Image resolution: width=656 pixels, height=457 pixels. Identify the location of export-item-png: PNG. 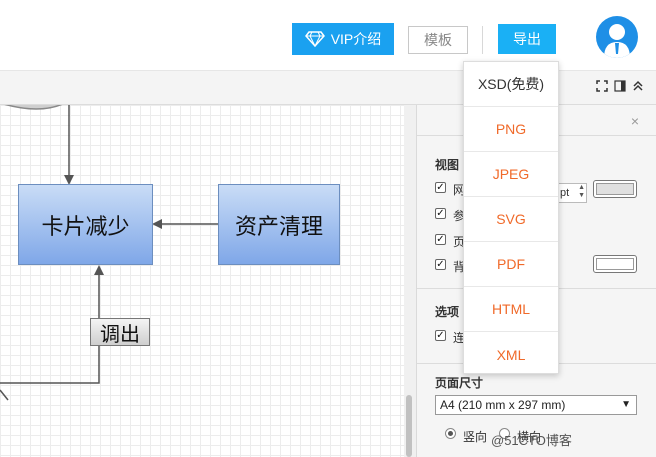
(511, 129).